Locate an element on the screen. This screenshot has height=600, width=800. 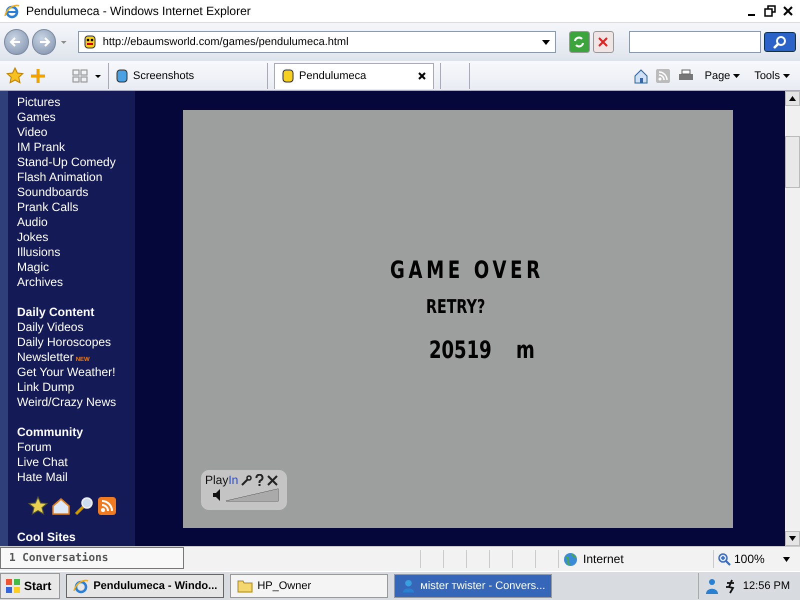
sidebar-link: Prank Calls is located at coordinates (47, 207).